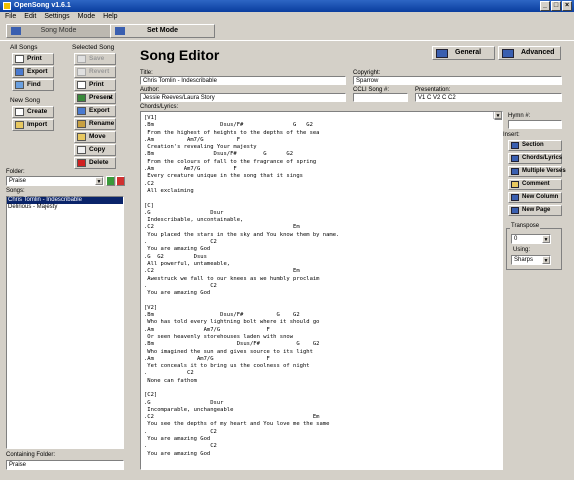 Image resolution: width=574 pixels, height=480 pixels. I want to click on all-songs-export-button: Export, so click(33, 72).